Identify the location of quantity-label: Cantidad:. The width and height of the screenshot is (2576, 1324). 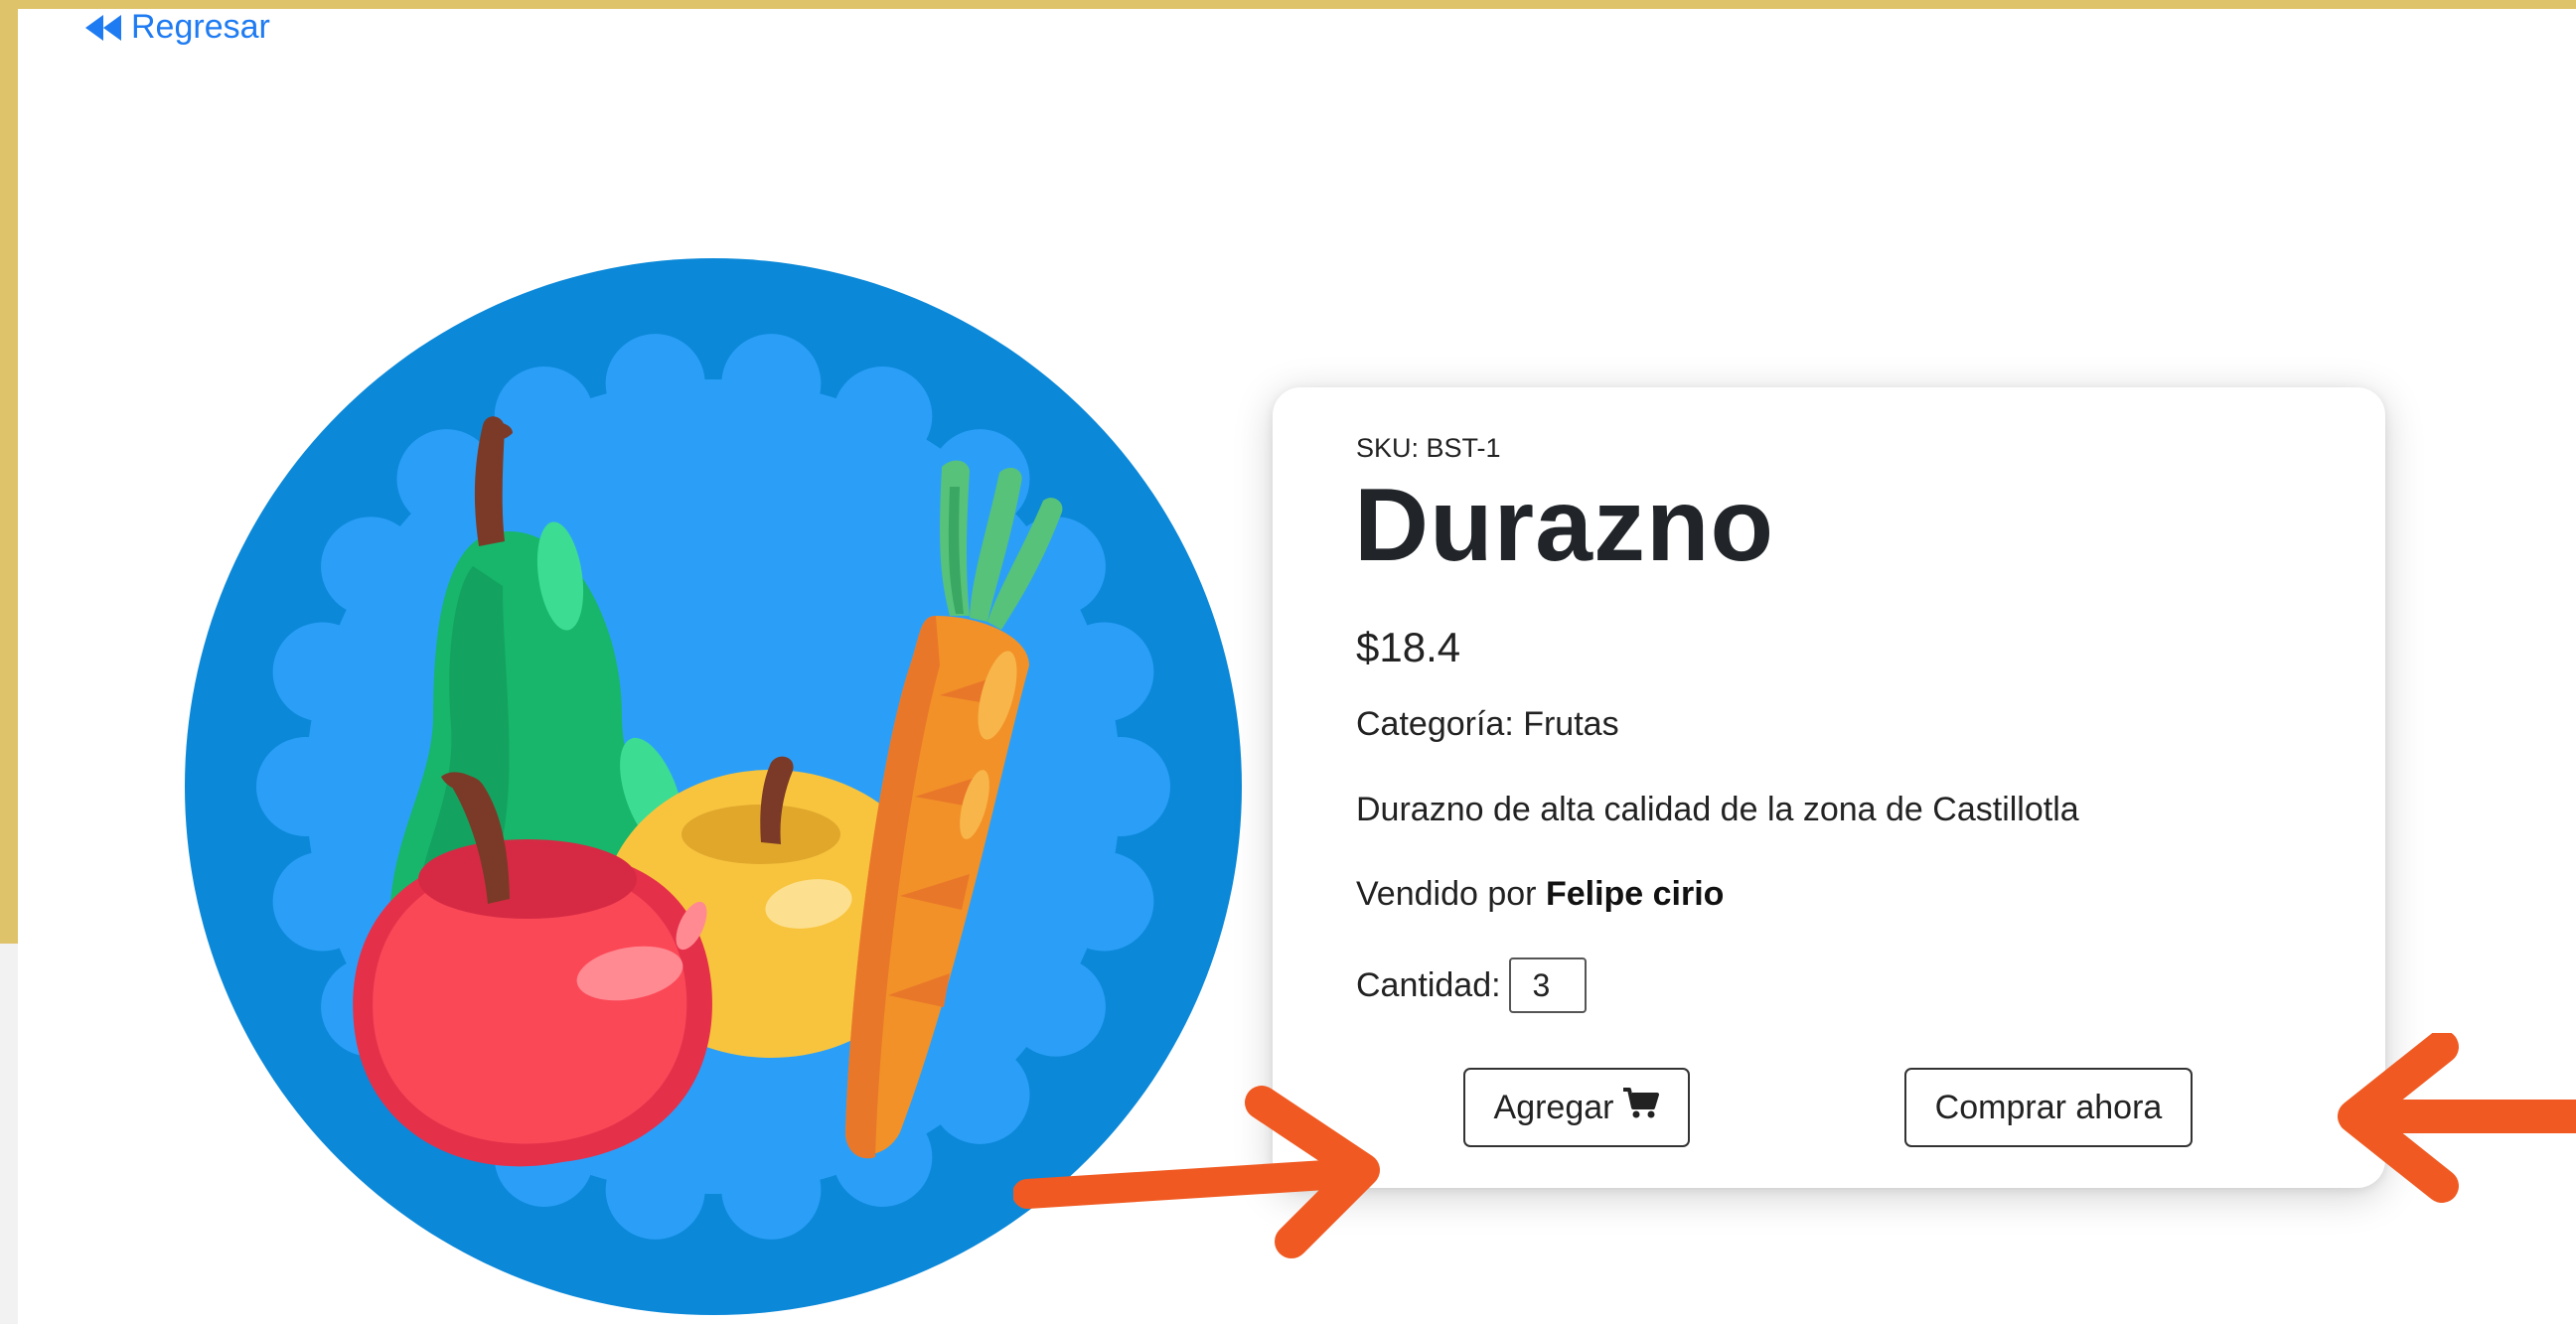
(1428, 984).